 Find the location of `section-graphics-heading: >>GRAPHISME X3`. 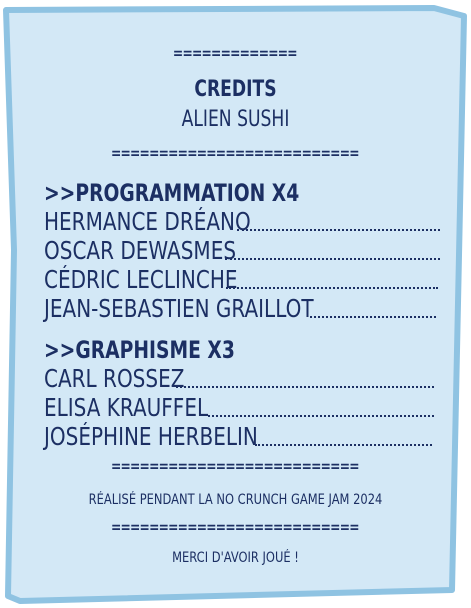

section-graphics-heading: >>GRAPHISME X3 is located at coordinates (139, 350).